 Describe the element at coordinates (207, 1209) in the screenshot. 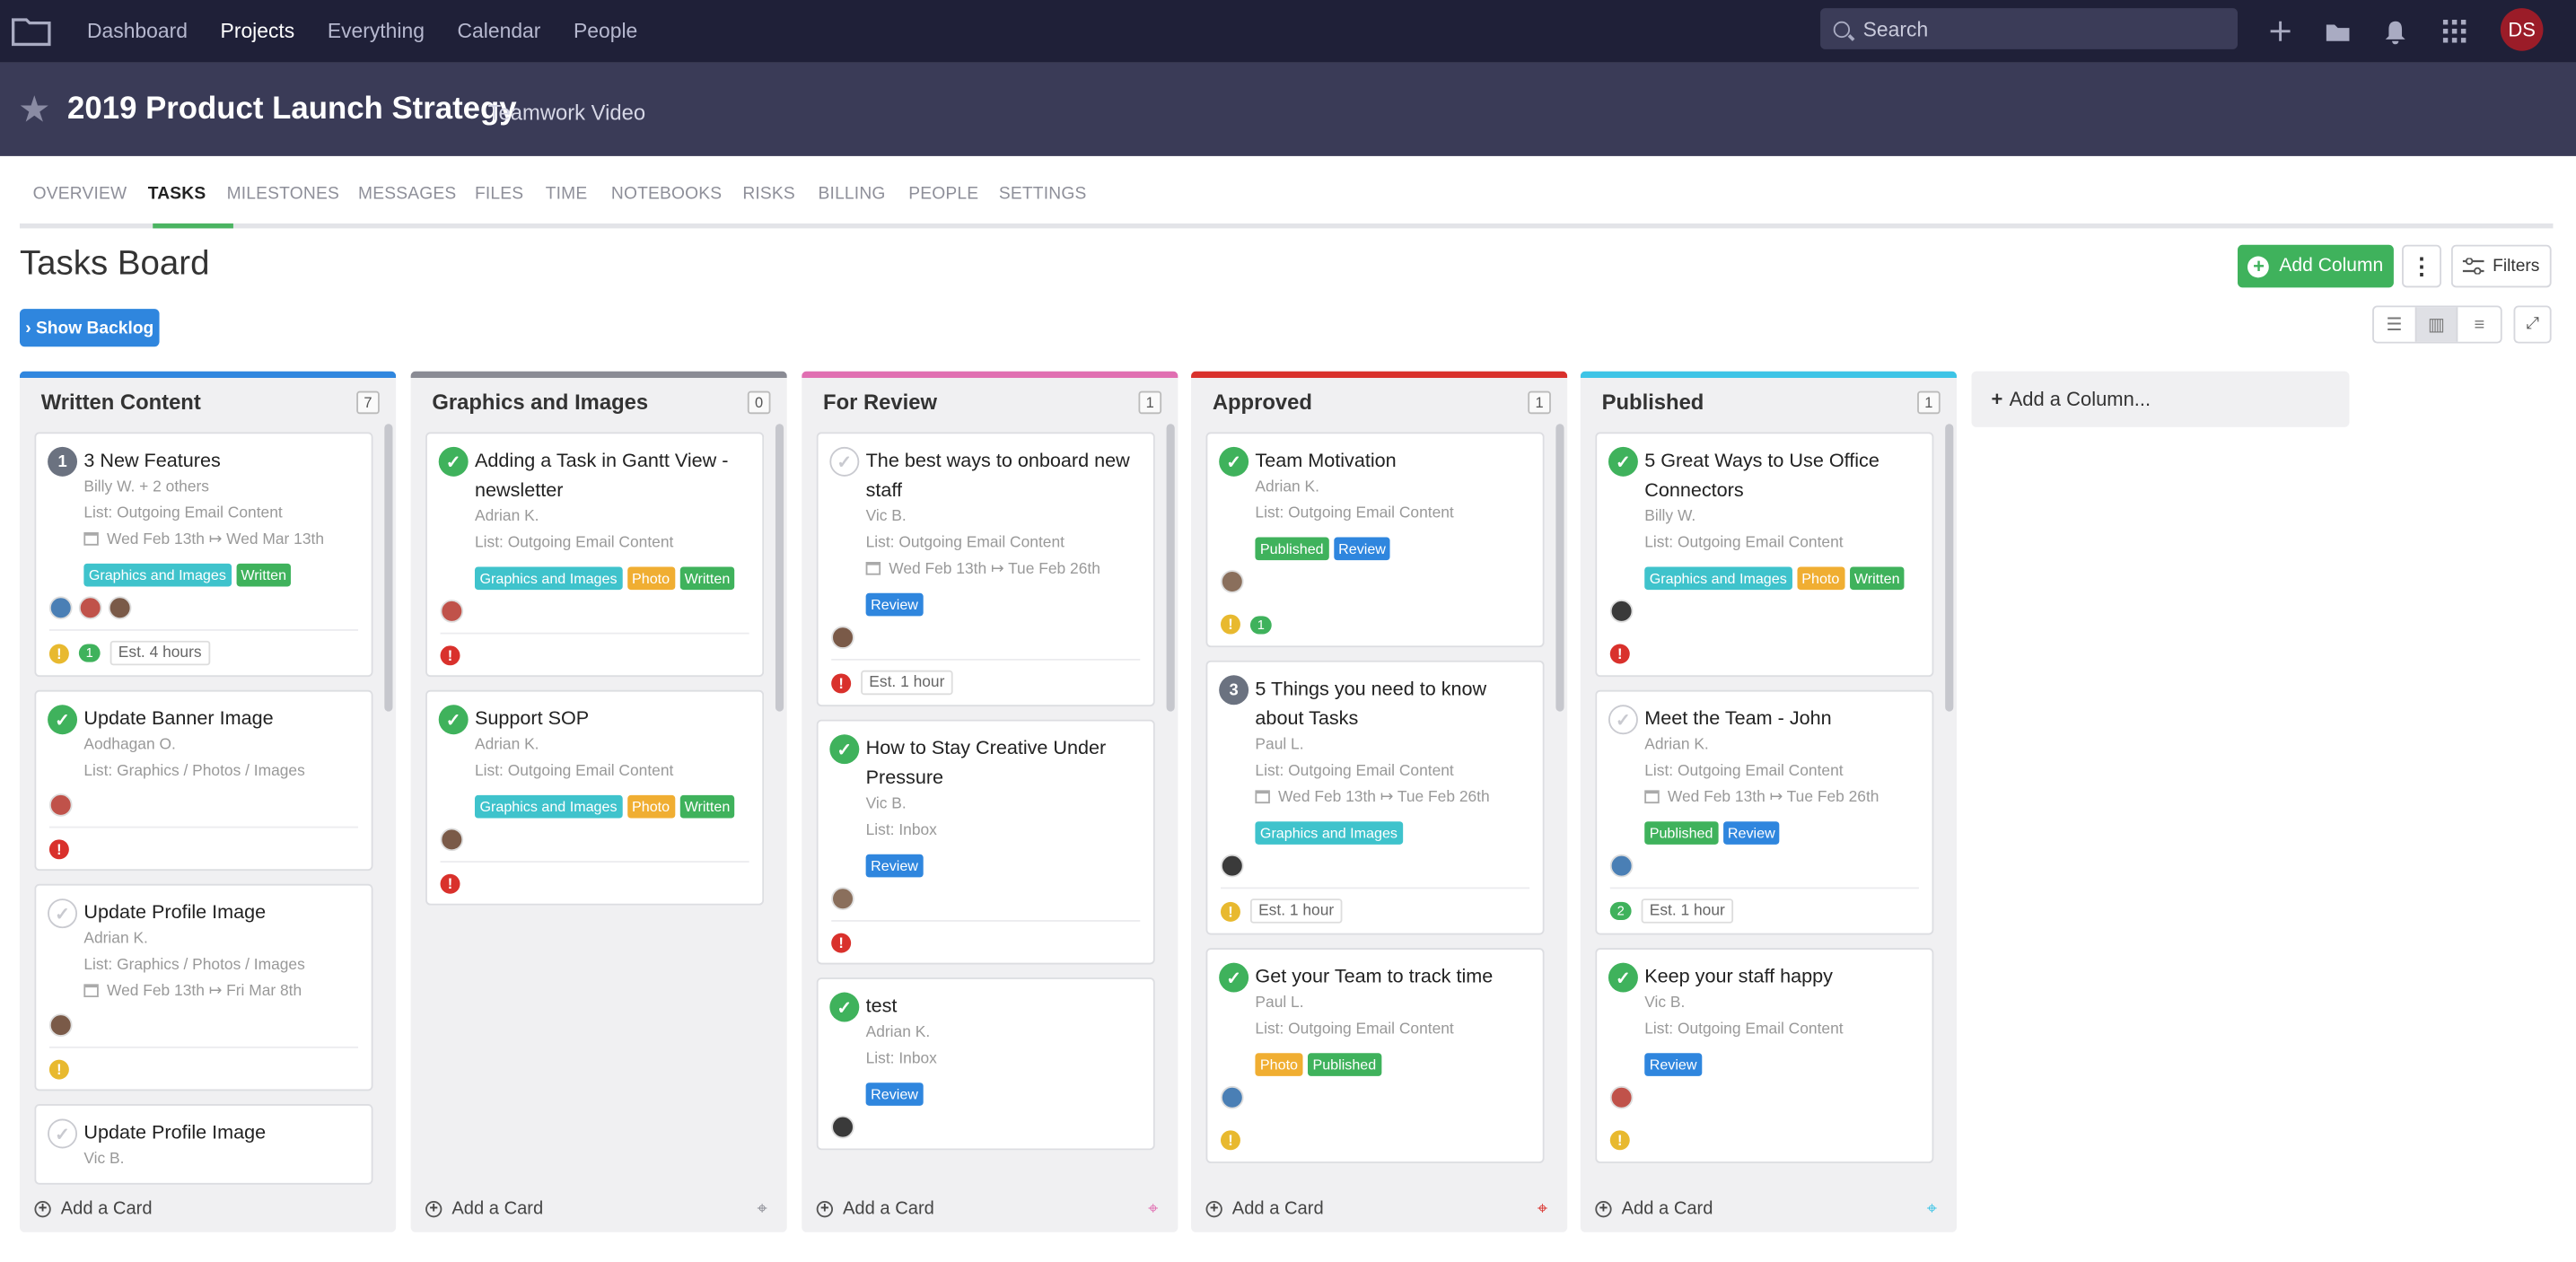

I see `add-card-button: + Add a Card` at that location.